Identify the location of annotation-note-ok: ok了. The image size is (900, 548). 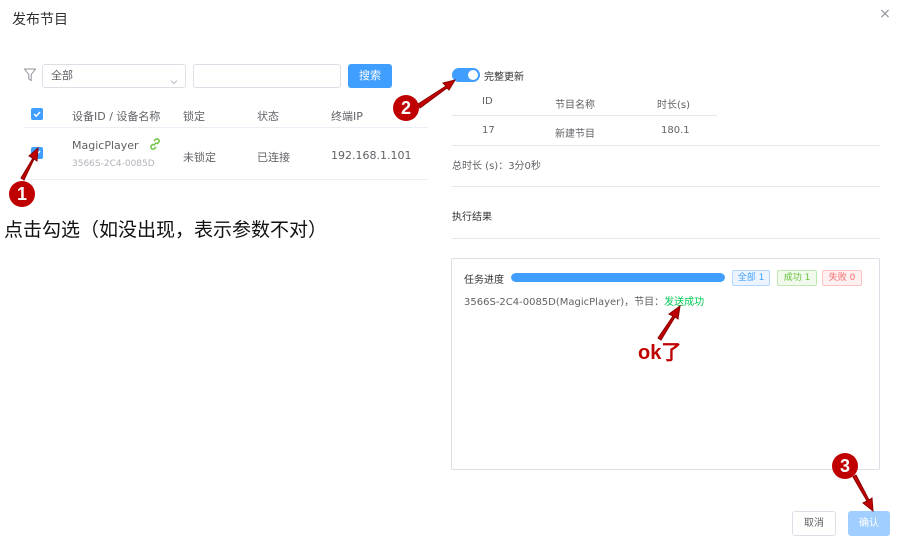
(660, 353).